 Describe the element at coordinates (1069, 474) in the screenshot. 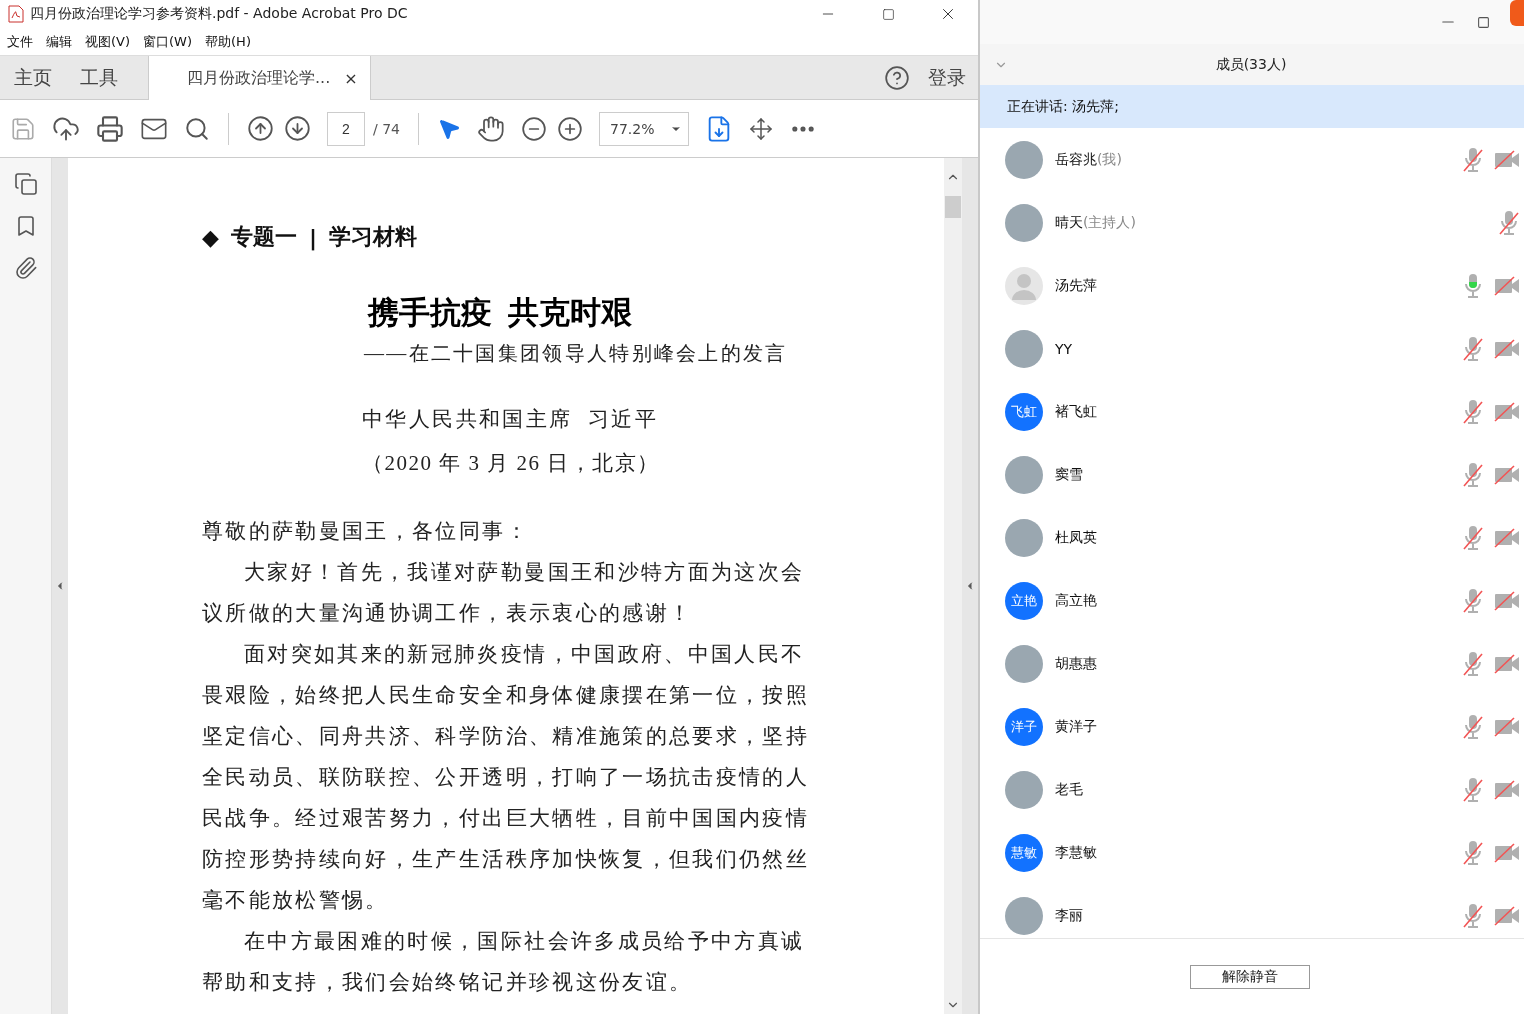

I see `member-name: 窦雪` at that location.